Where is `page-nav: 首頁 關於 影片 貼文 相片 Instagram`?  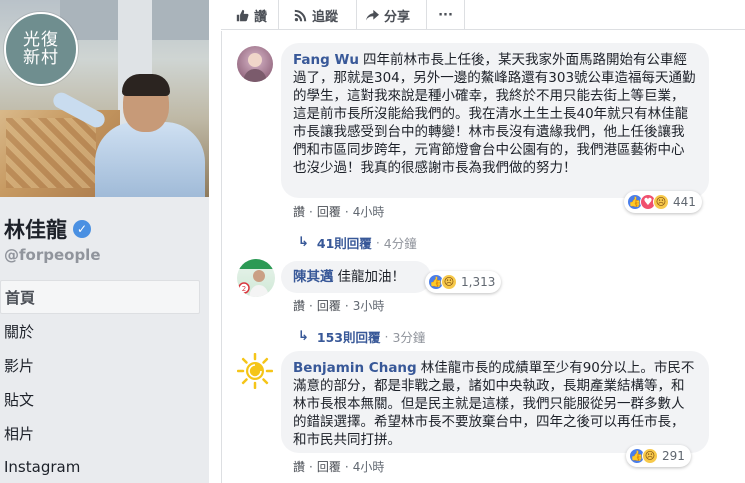 page-nav: 首頁 關於 影片 貼文 相片 Instagram is located at coordinates (100, 381).